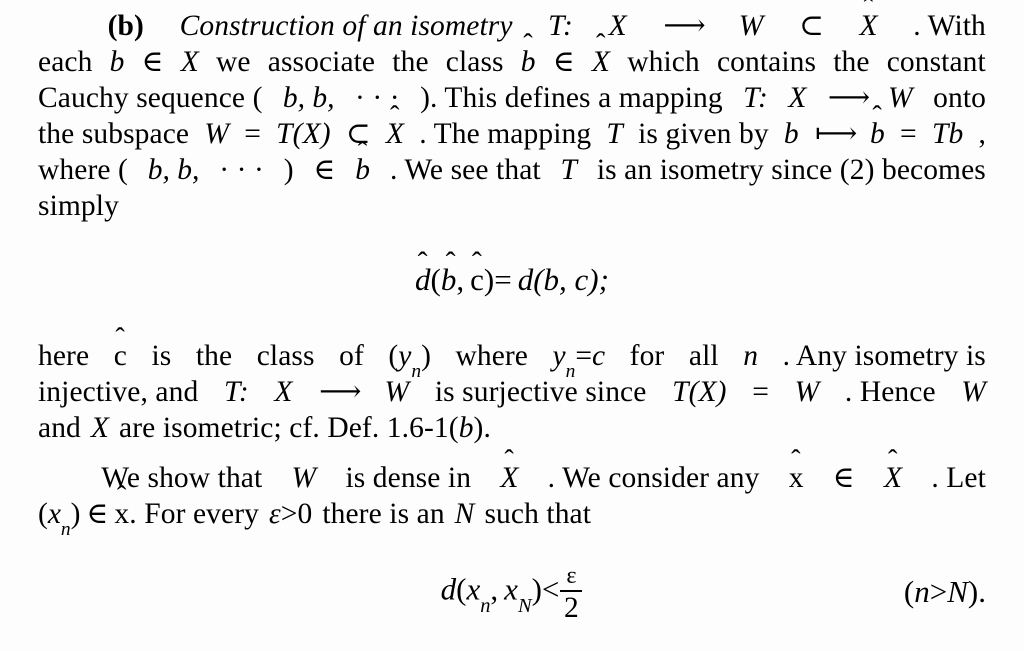 This screenshot has width=1024, height=651. What do you see at coordinates (957, 592) in the screenshot?
I see `index-N: N` at bounding box center [957, 592].